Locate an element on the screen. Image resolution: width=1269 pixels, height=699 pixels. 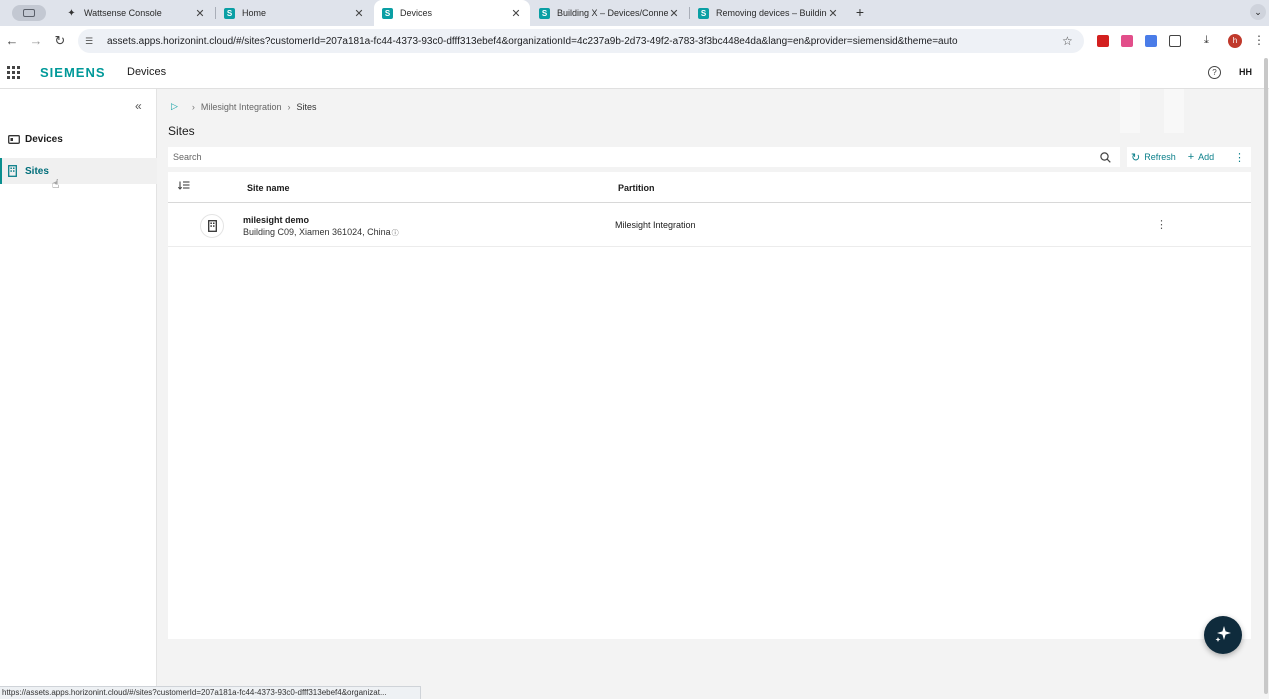
wattsense-icon: ✦ is located at coordinates (71, 13).